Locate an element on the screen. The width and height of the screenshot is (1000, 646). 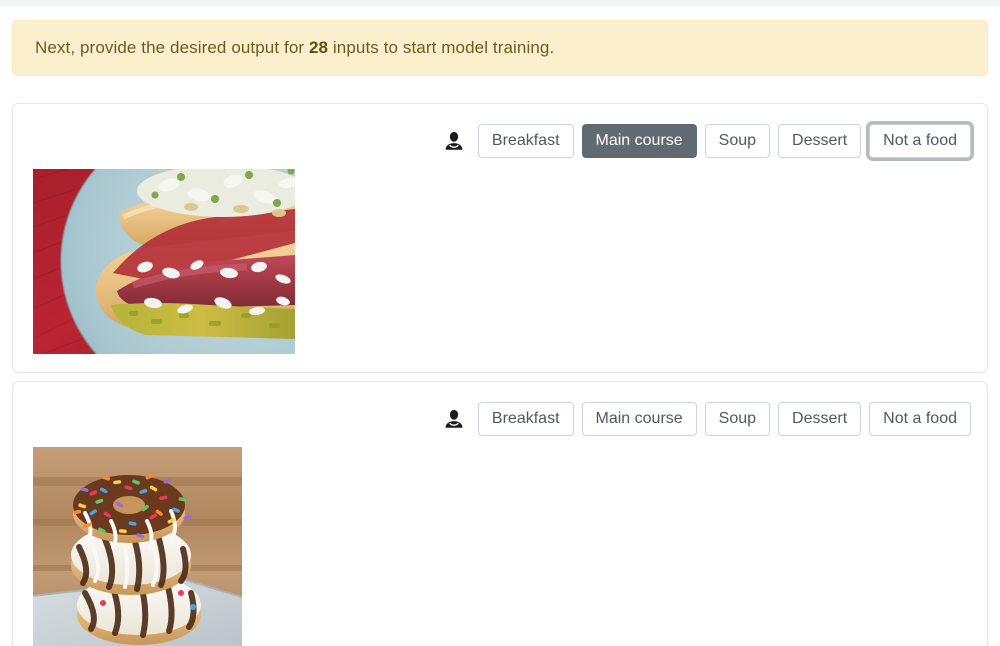
input-image-hotdog is located at coordinates (164, 261).